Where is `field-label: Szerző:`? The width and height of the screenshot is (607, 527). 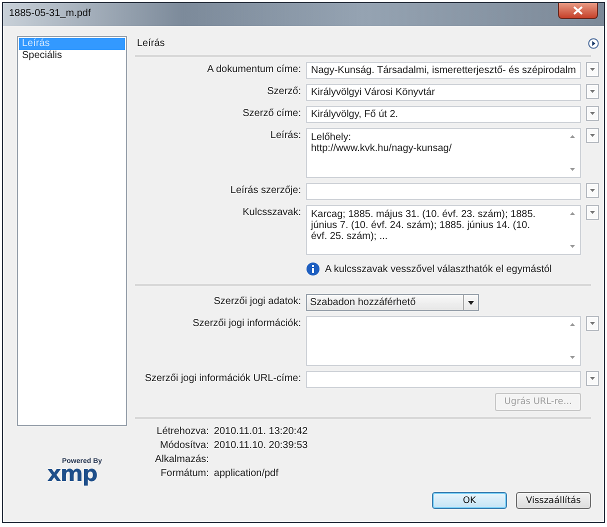 field-label: Szerző: is located at coordinates (283, 91).